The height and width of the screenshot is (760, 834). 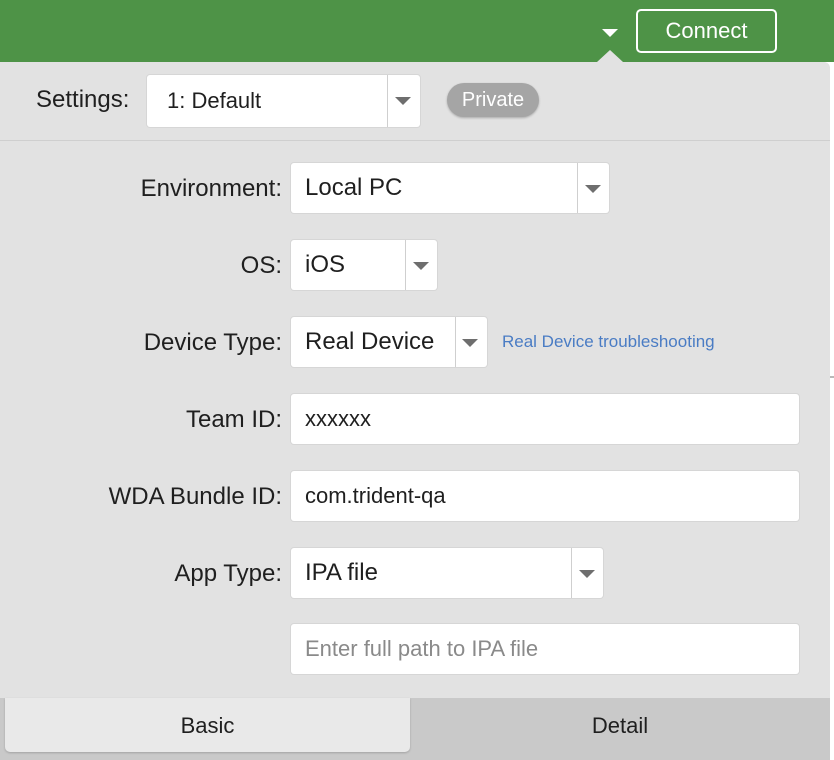 I want to click on panel-pointer, so click(x=610, y=56).